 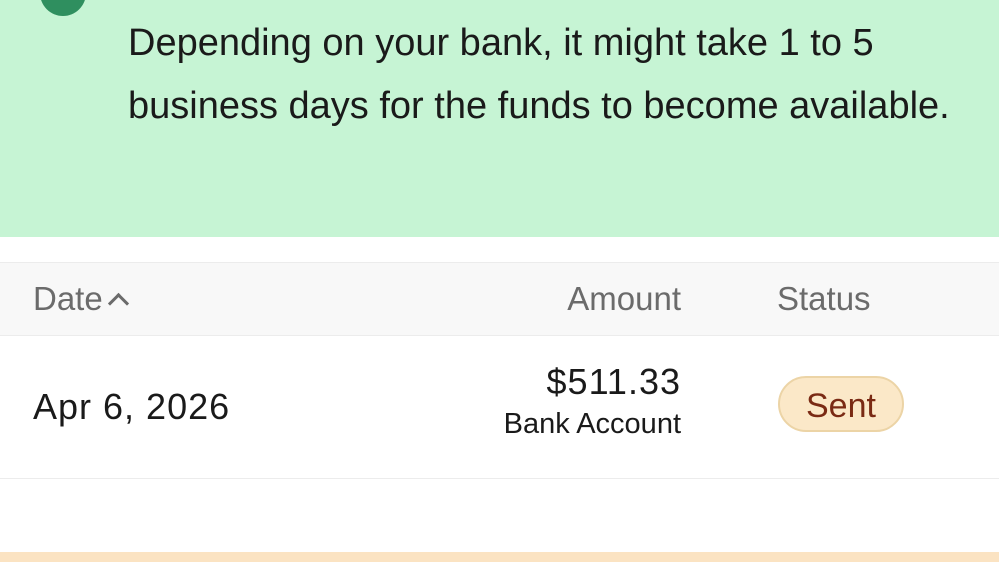 I want to click on column-header-date-label: Date, so click(x=68, y=298).